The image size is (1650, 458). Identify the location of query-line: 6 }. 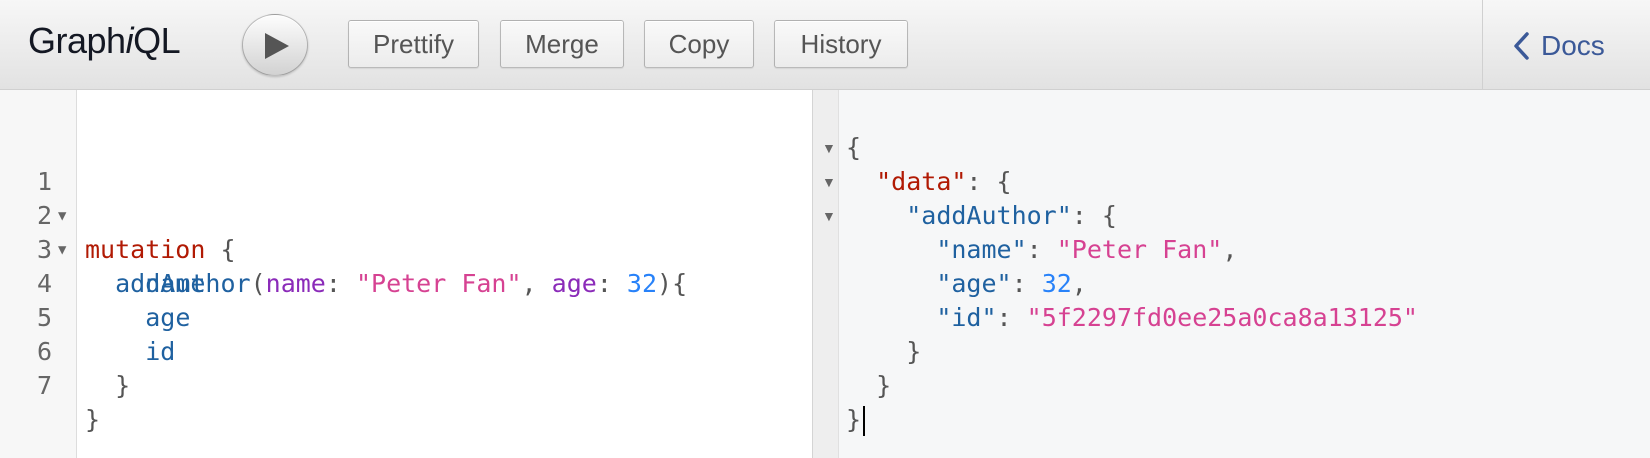
(65, 350).